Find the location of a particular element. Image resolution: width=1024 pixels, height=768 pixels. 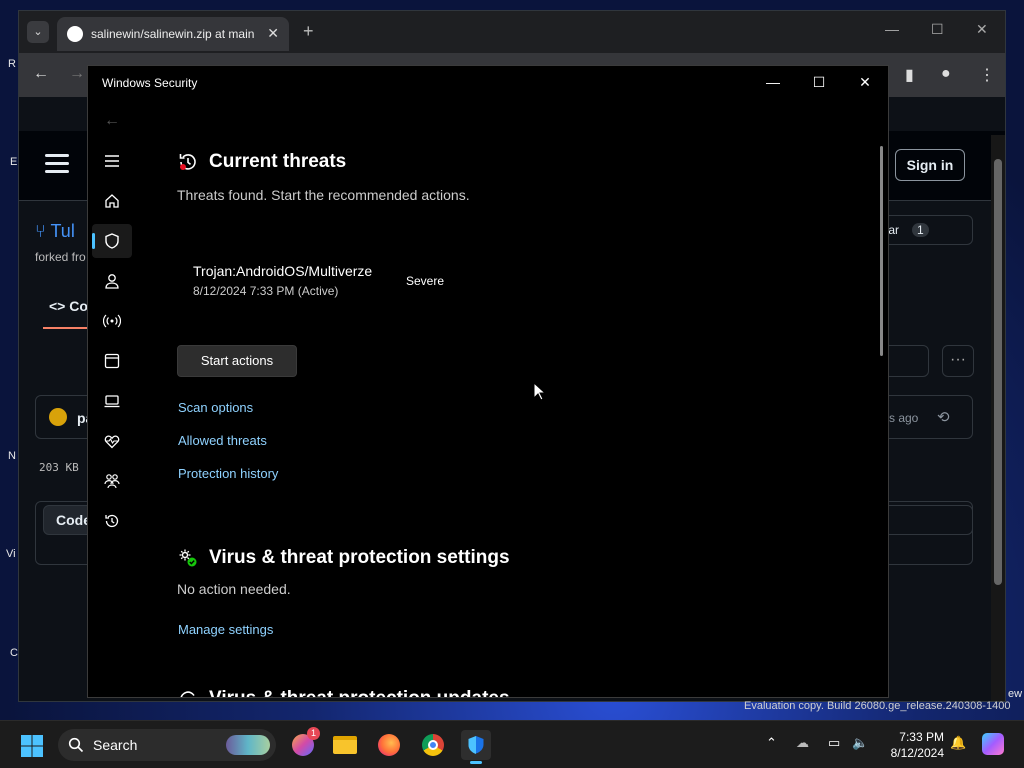

show-hidden-icons-chevron-icon: ⌃ is located at coordinates (771, 743).